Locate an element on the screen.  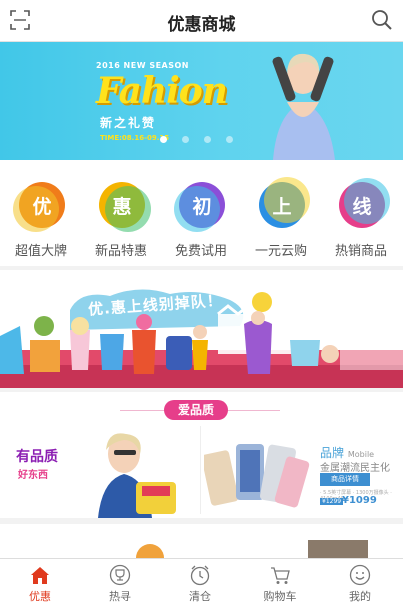
section-tag: 爱品质 is located at coordinates (196, 410).